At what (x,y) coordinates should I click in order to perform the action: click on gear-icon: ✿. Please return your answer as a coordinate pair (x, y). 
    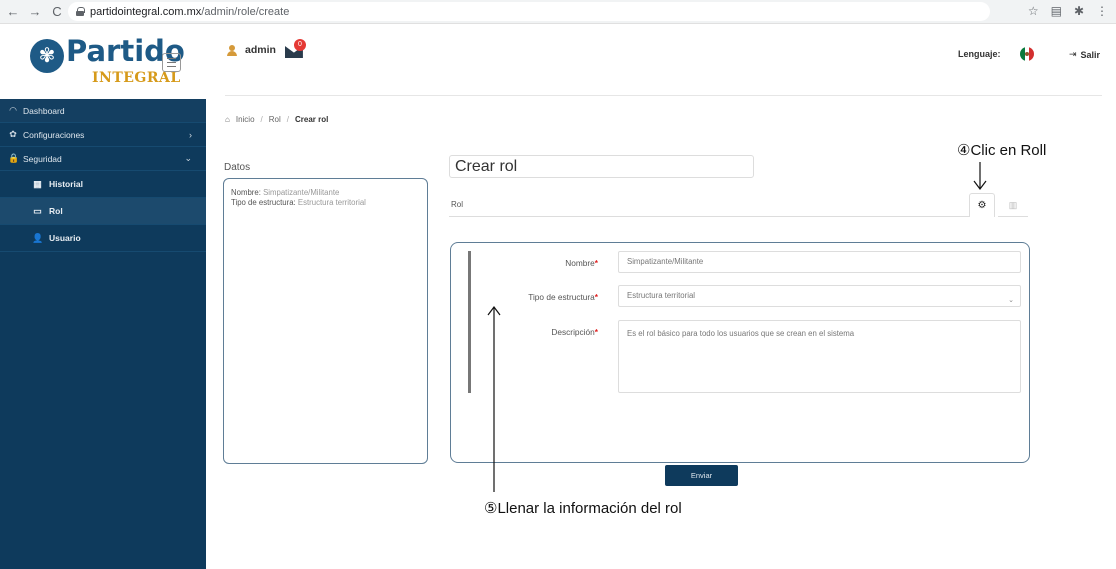
    Looking at the image, I should click on (13, 134).